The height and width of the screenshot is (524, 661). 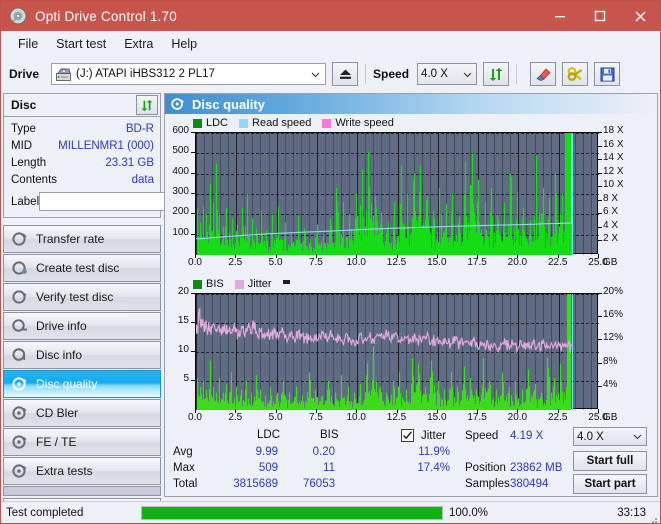 What do you see at coordinates (82, 491) in the screenshot?
I see `nav-spacer` at bounding box center [82, 491].